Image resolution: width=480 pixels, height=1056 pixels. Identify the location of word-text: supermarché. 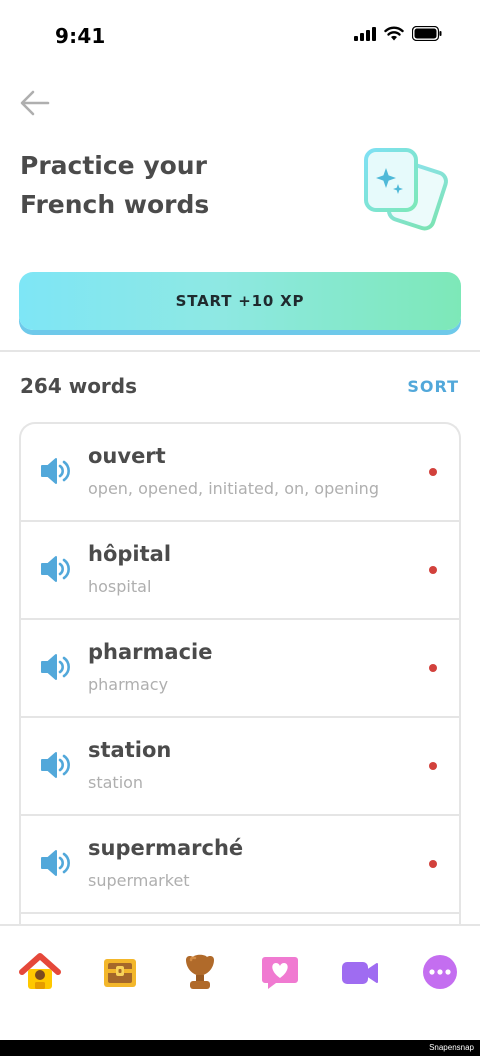
(166, 848).